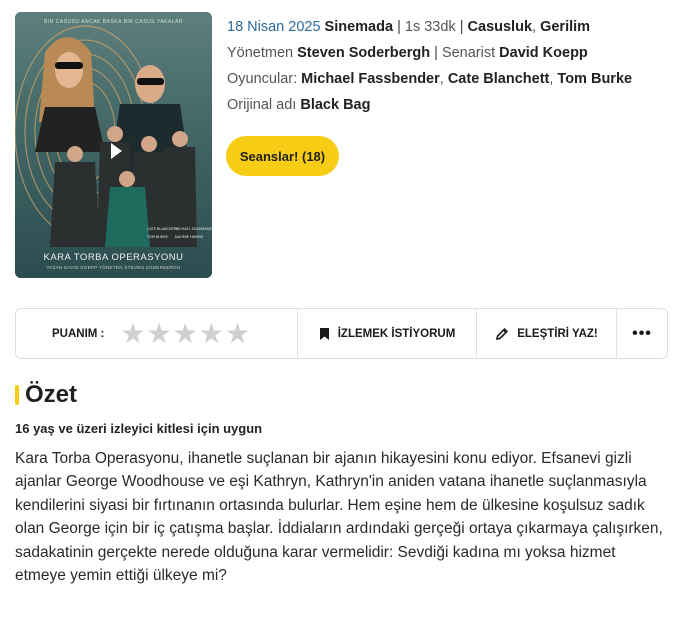 Image resolution: width=681 pixels, height=620 pixels. Describe the element at coordinates (430, 27) in the screenshot. I see `duration: 1s 33dk` at that location.